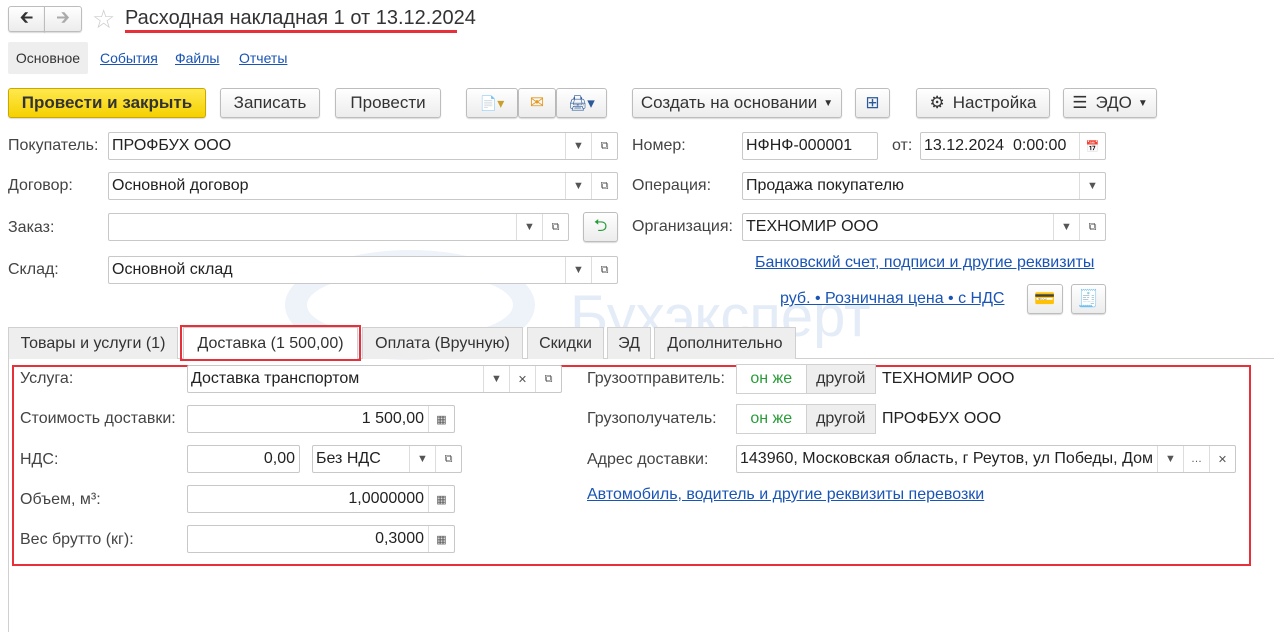 Image resolution: width=1274 pixels, height=632 pixels. What do you see at coordinates (48, 58) in the screenshot?
I see `tab-main: Основное` at bounding box center [48, 58].